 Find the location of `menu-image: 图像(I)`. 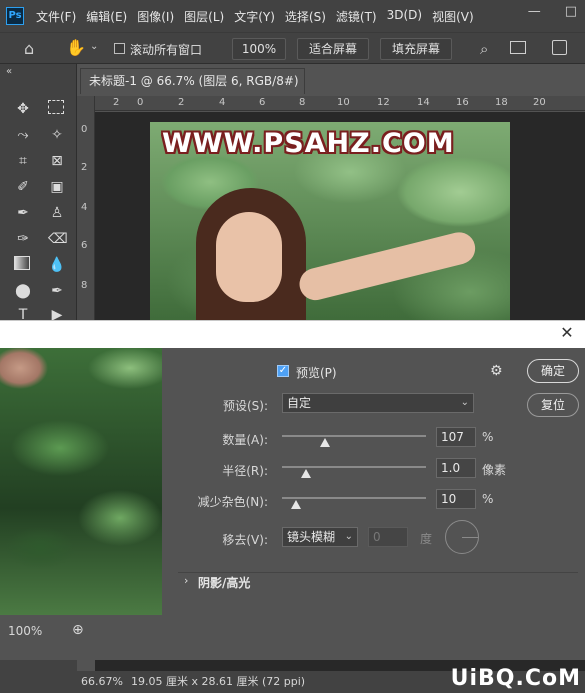

menu-image: 图像(I) is located at coordinates (155, 16).